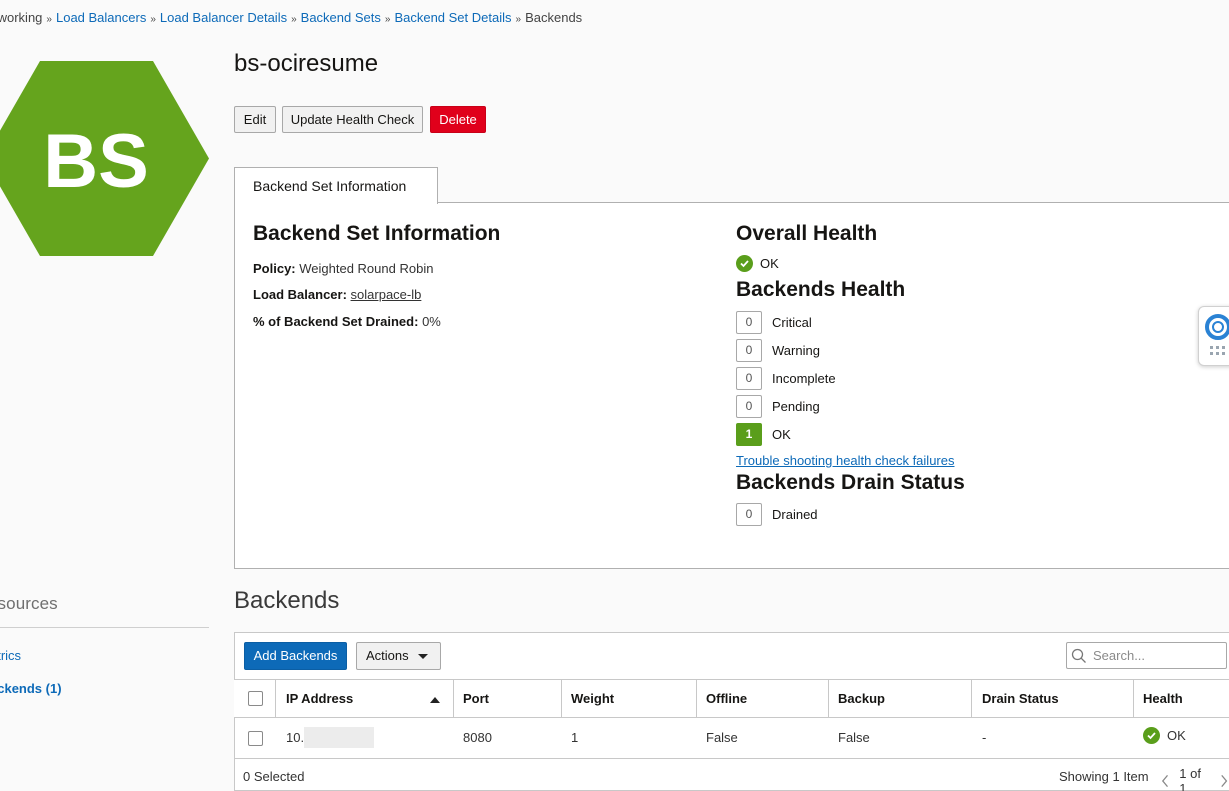 The image size is (1229, 791). I want to click on column-header-offline: Offline, so click(726, 698).